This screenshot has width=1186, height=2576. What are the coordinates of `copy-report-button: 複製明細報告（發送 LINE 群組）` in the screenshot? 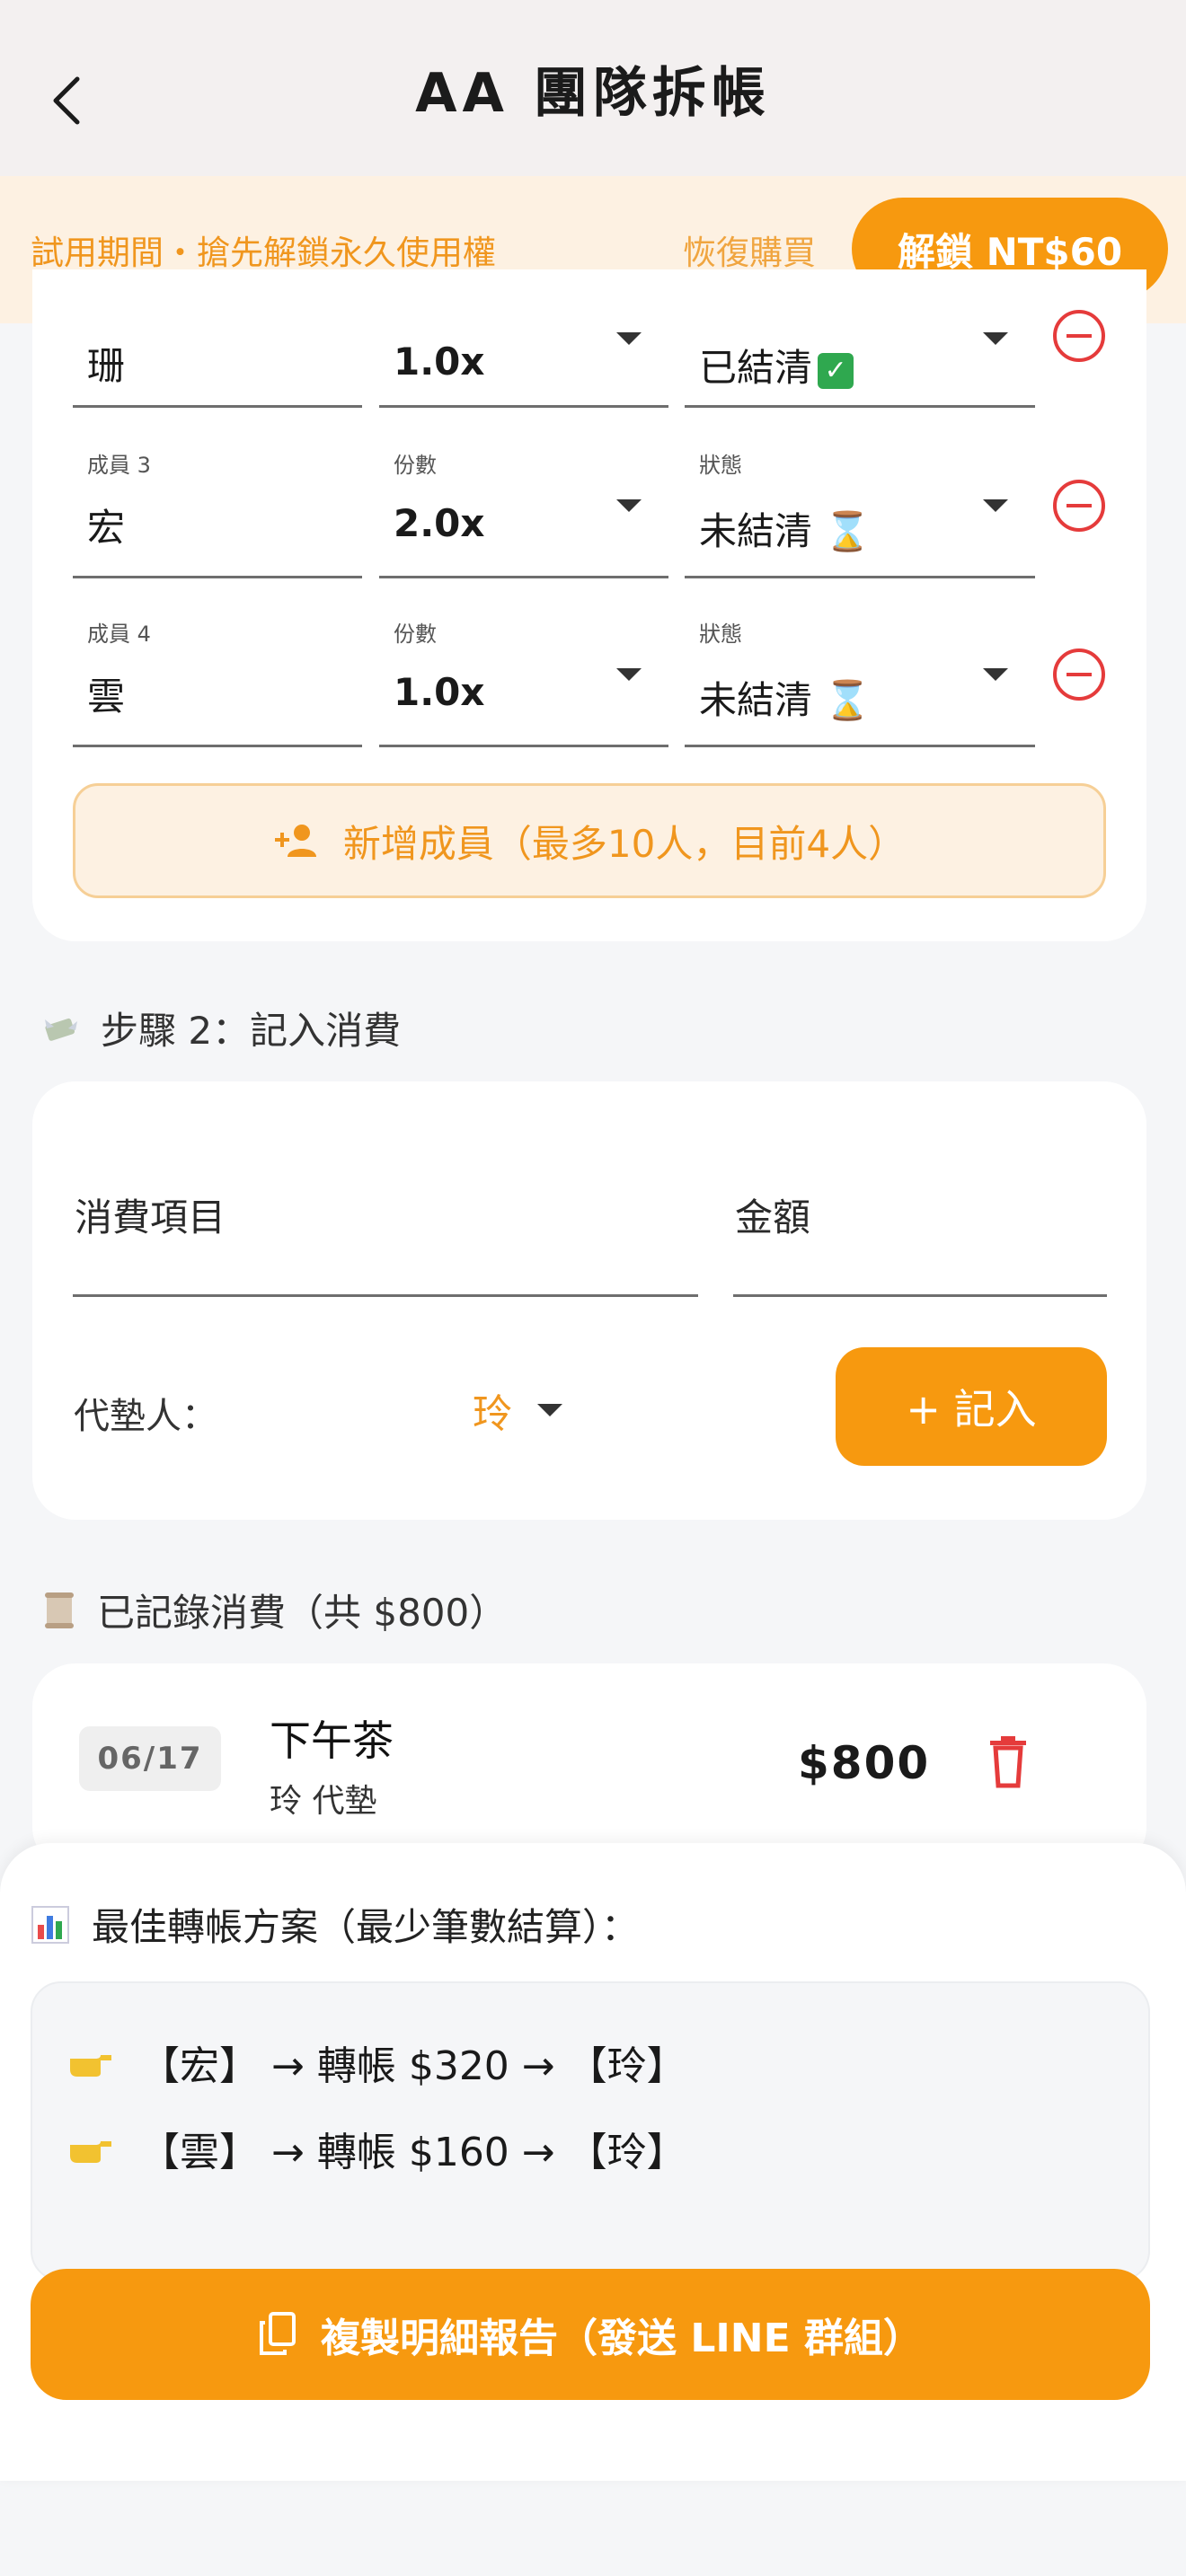 It's located at (590, 2334).